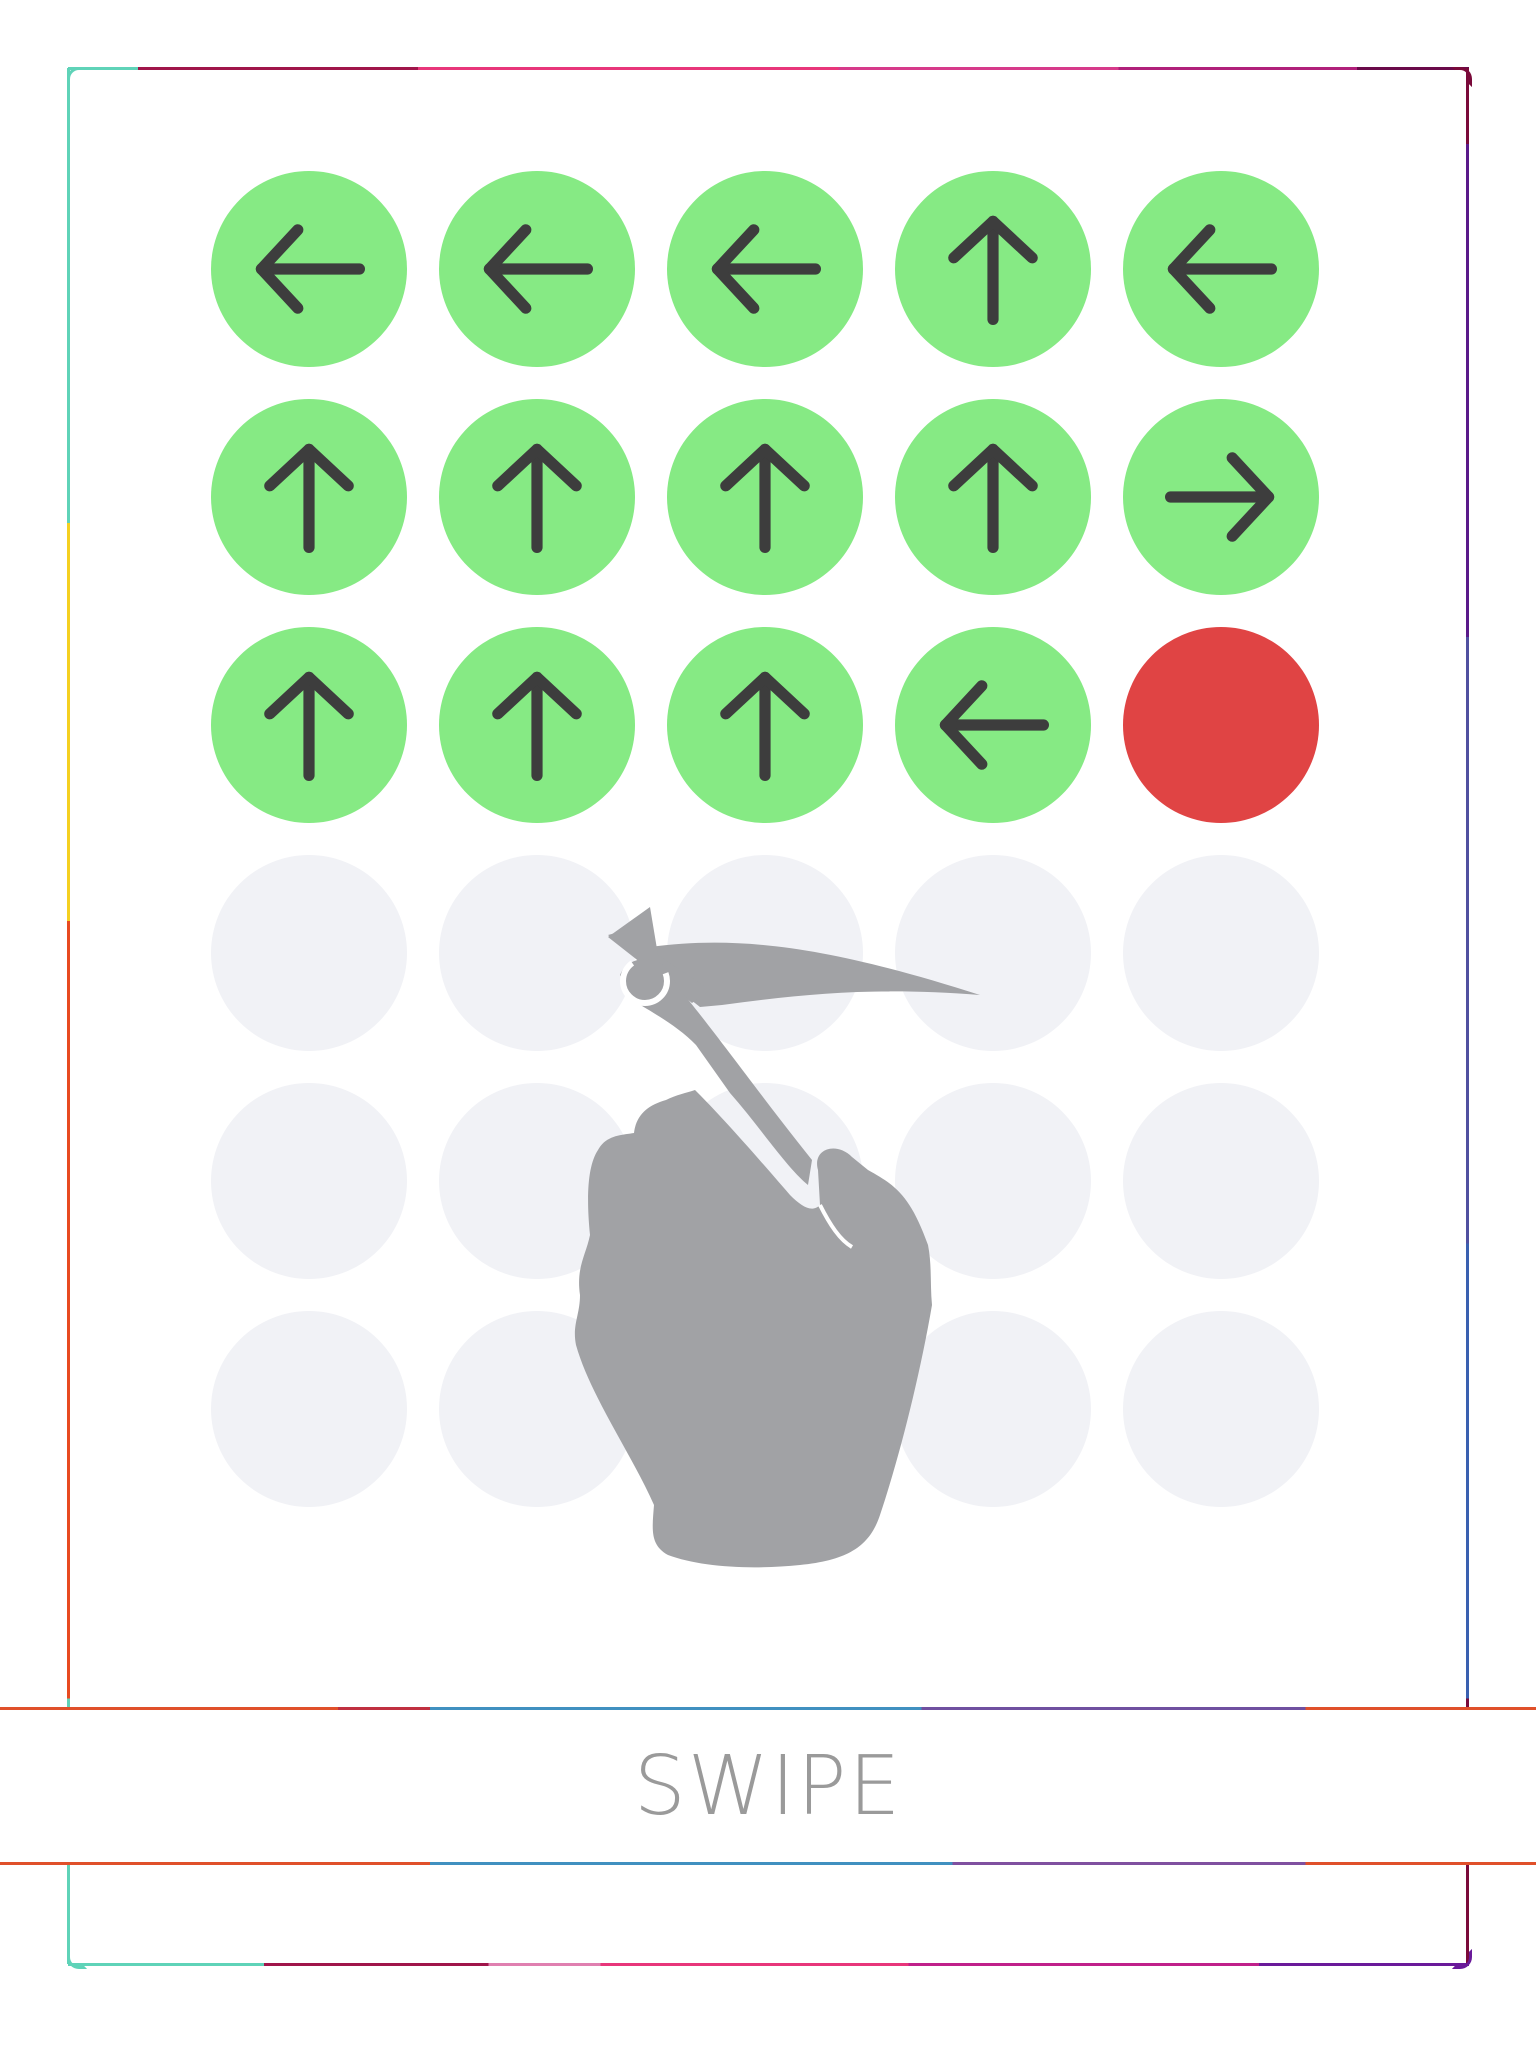 This screenshot has width=1536, height=2048. I want to click on right-arrow-icon, so click(1220, 497).